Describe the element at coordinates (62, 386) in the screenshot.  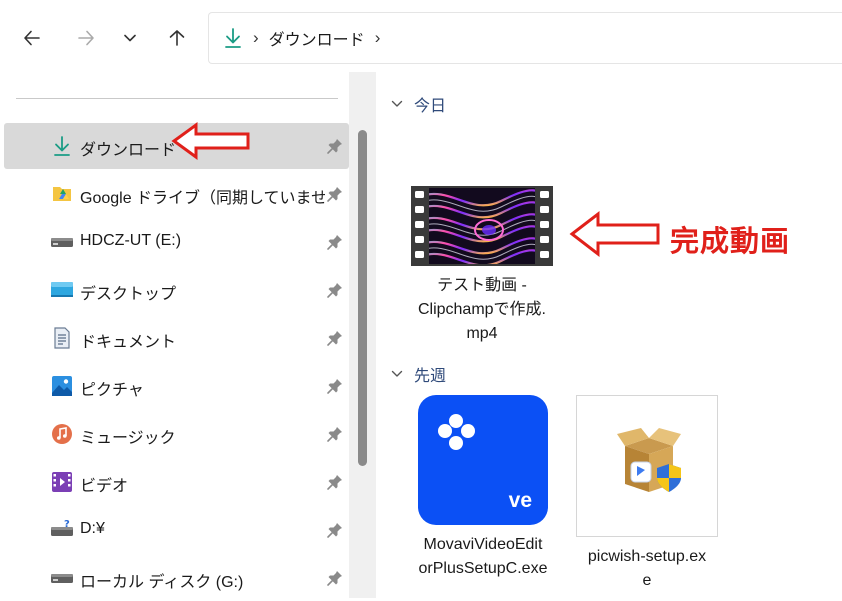
I see `pictures-icon` at that location.